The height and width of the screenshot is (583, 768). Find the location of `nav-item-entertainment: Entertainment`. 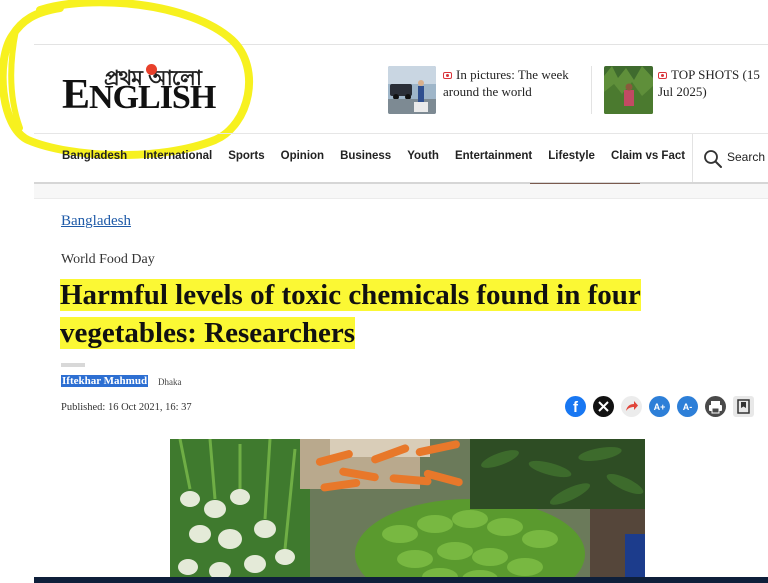

nav-item-entertainment: Entertainment is located at coordinates (493, 156).